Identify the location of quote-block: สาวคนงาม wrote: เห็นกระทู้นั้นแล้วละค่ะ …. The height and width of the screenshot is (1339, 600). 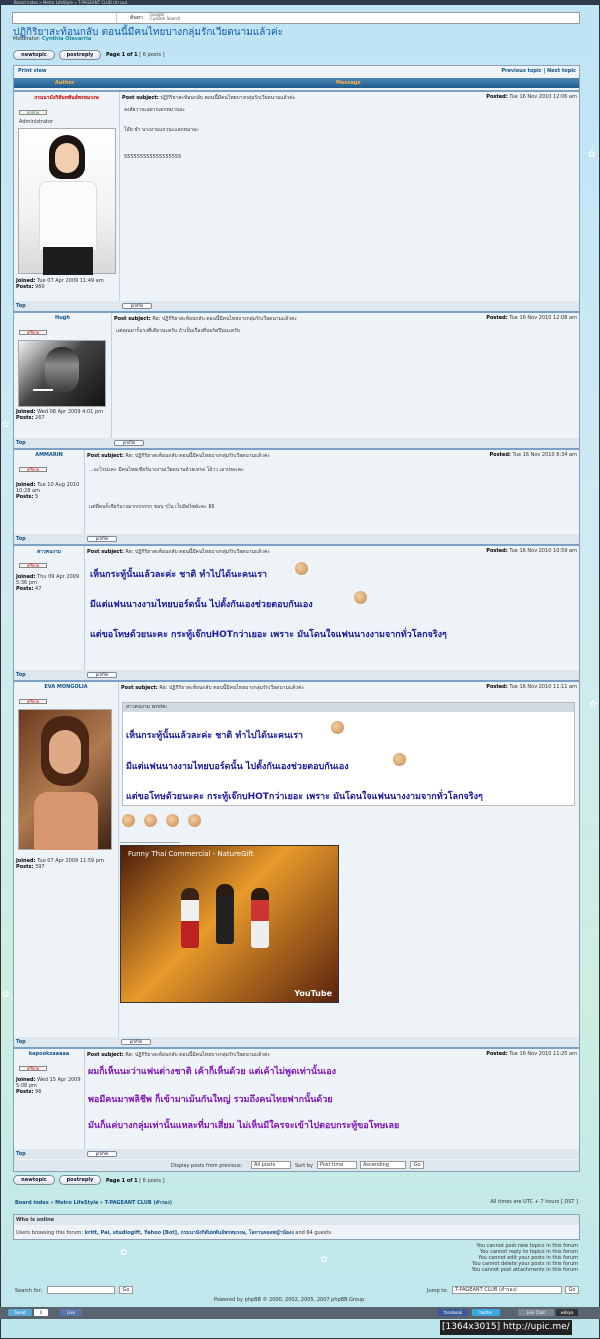
(348, 754).